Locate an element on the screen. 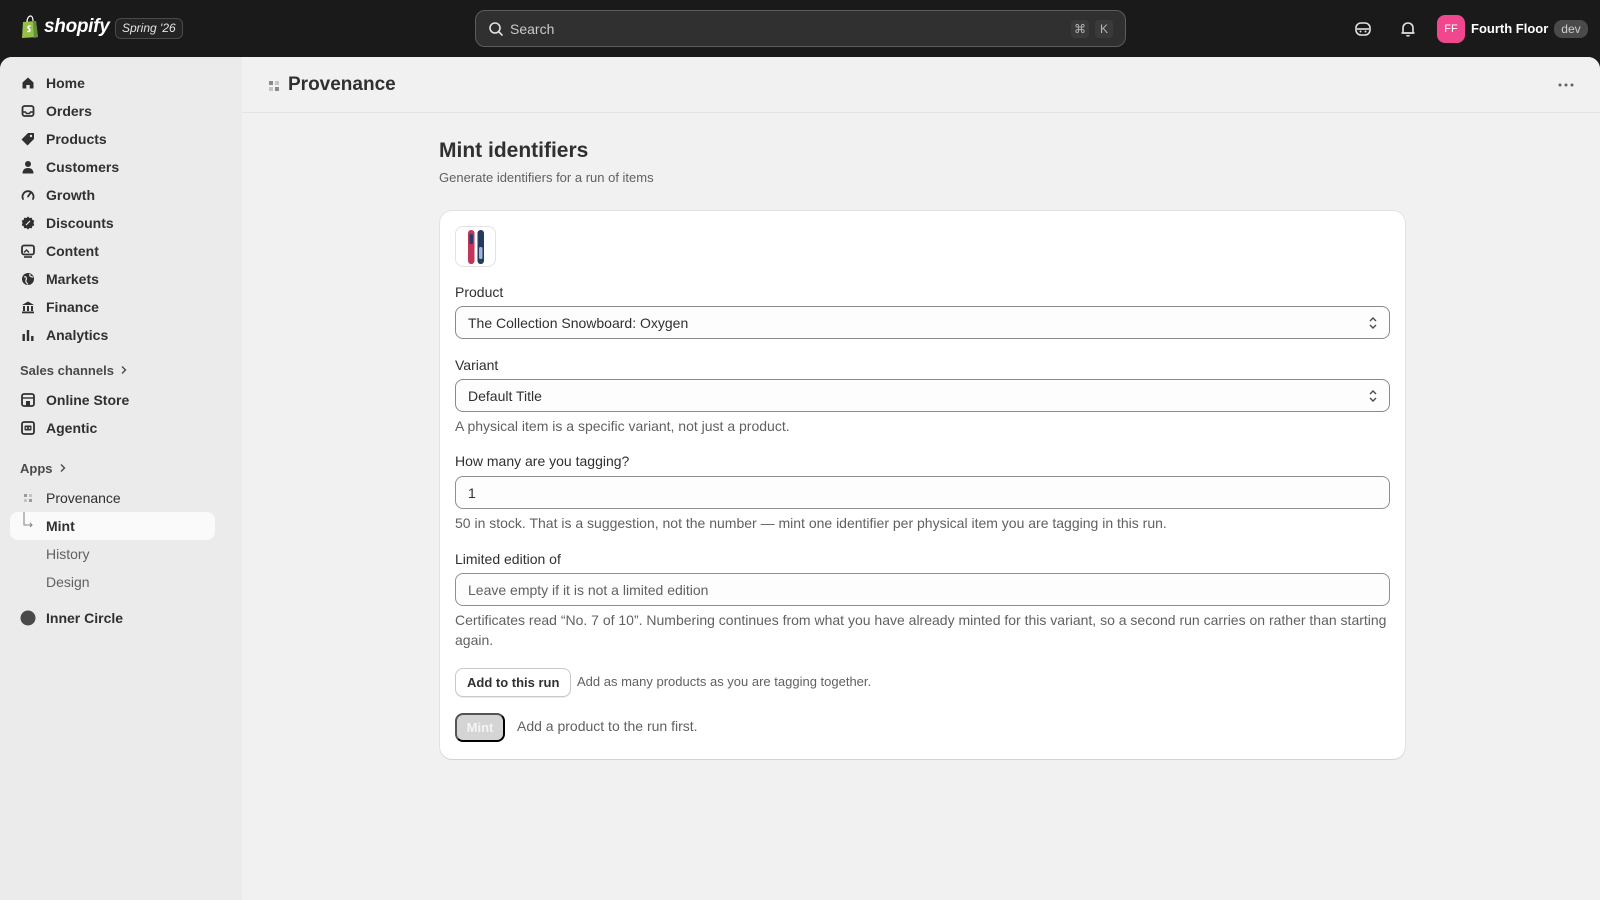 The height and width of the screenshot is (900, 1600). sidekick-icon is located at coordinates (1363, 29).